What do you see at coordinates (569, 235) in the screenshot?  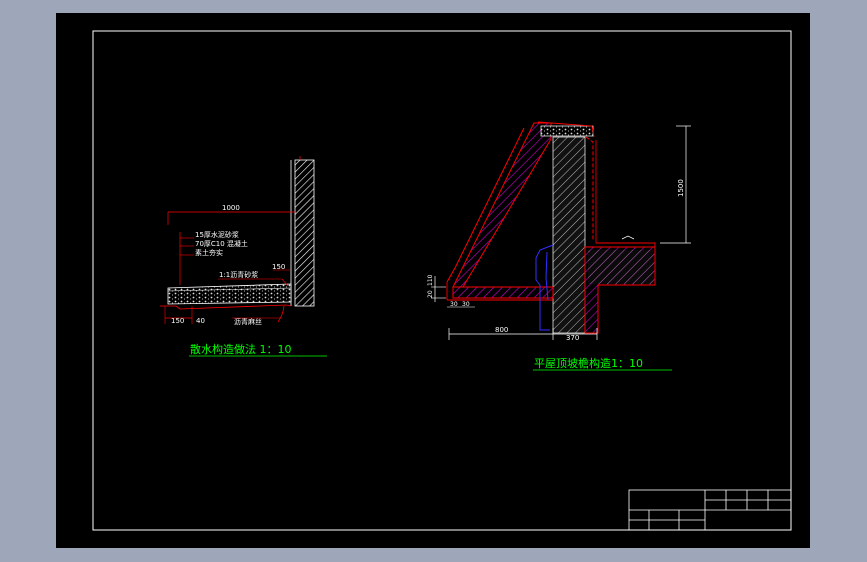 I see `brick-wall` at bounding box center [569, 235].